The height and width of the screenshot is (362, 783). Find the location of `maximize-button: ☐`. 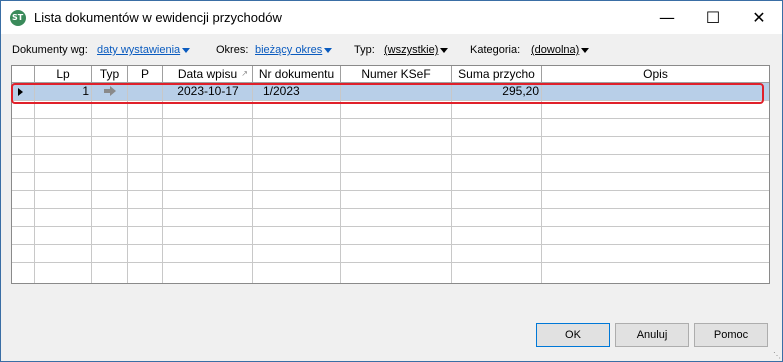

maximize-button: ☐ is located at coordinates (713, 17).